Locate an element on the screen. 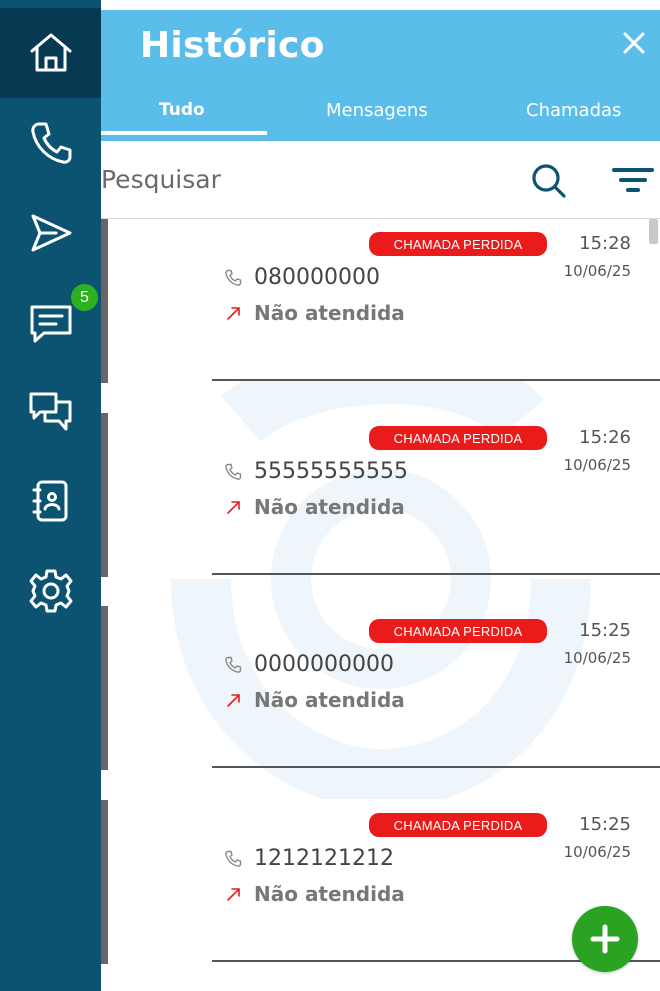 Image resolution: width=660 pixels, height=991 pixels. send-icon is located at coordinates (51, 233).